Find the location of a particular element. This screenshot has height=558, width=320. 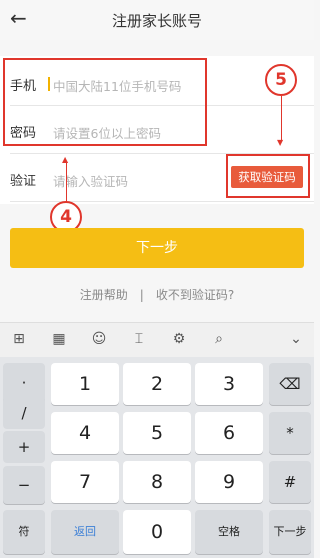

key-9: 9 is located at coordinates (229, 482).